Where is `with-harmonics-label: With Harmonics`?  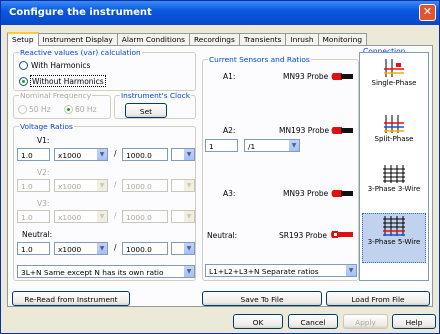
with-harmonics-label: With Harmonics is located at coordinates (60, 65).